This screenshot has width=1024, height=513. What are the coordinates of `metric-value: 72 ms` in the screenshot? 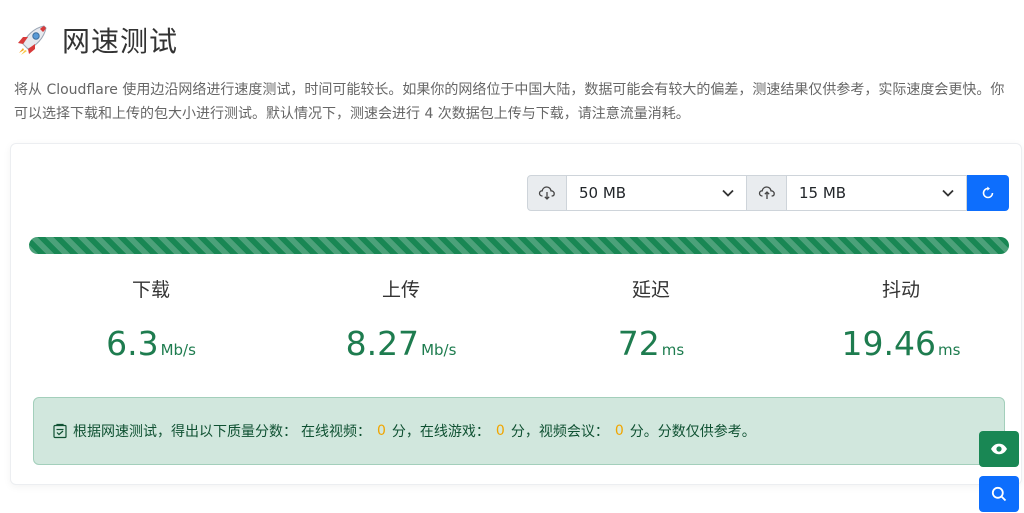 It's located at (651, 343).